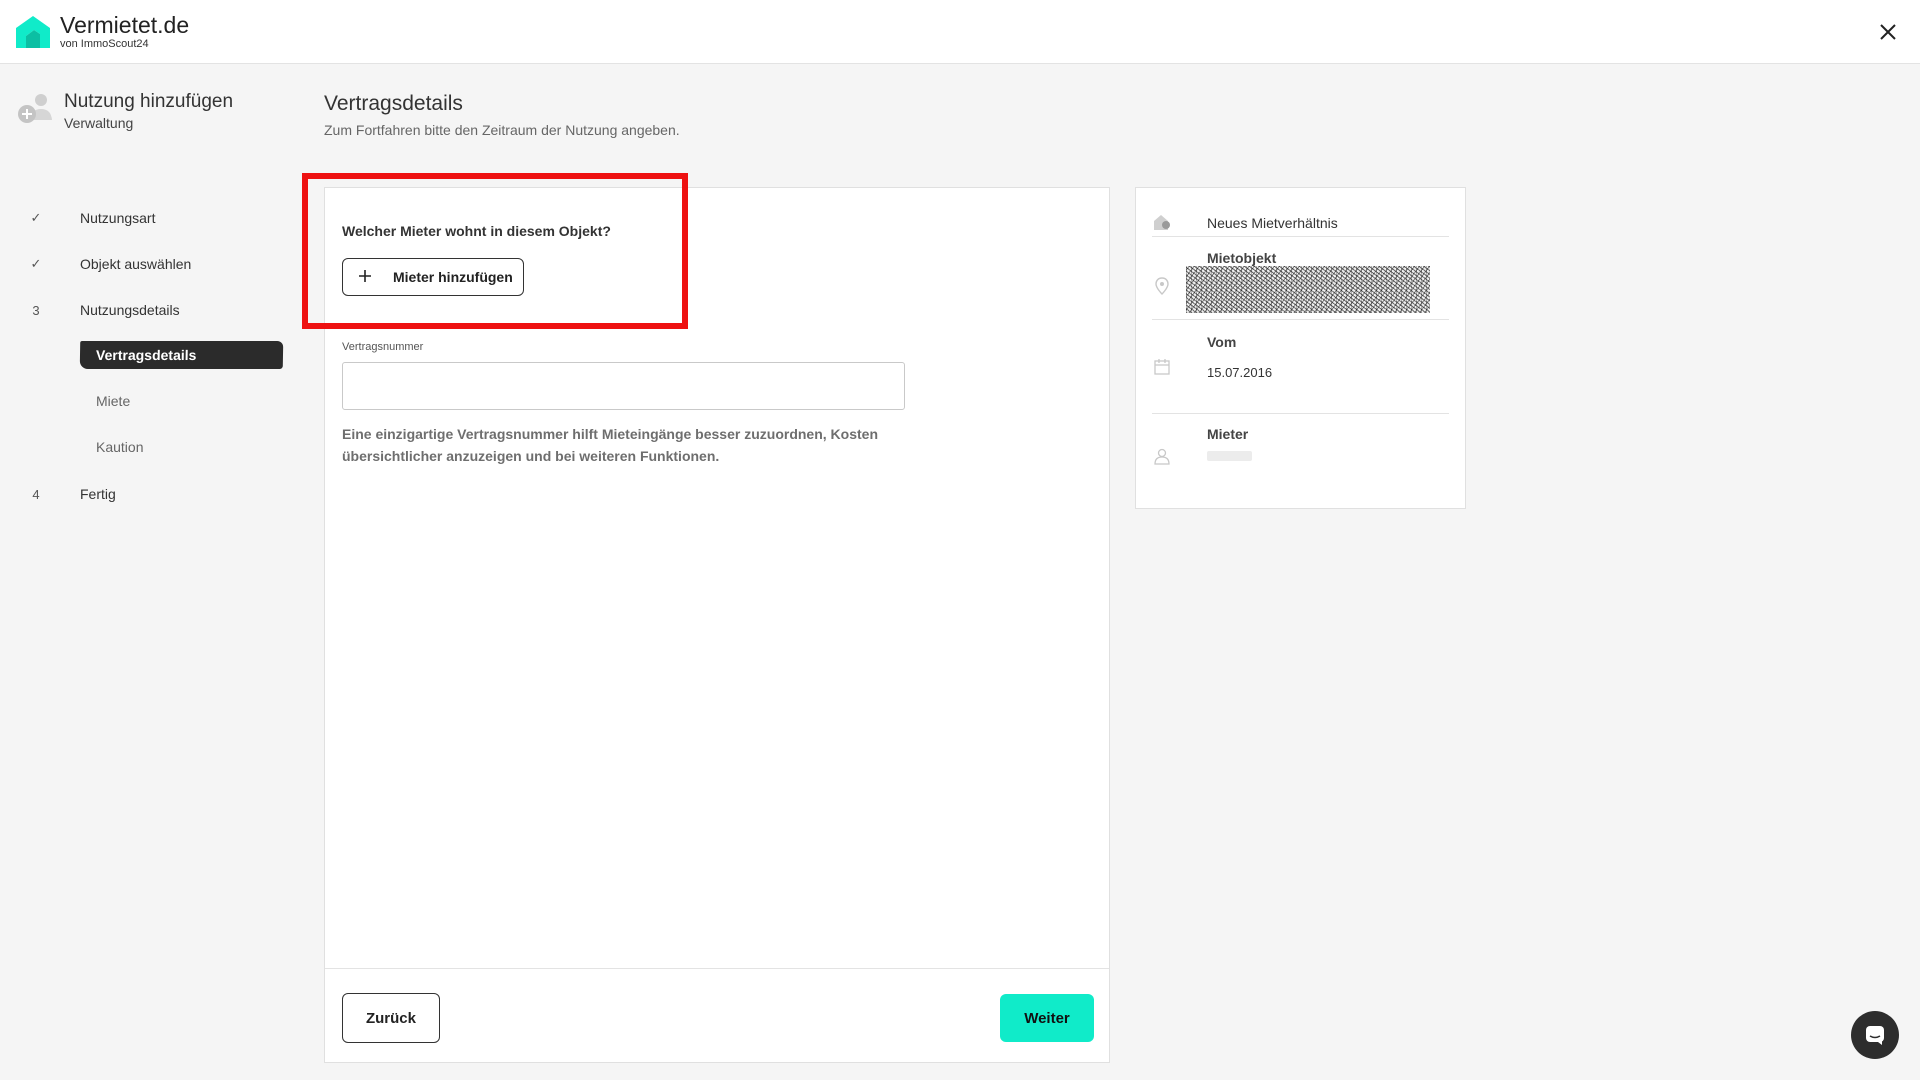  Describe the element at coordinates (383, 347) in the screenshot. I see `contract-number-label: Vertragsnummer` at that location.